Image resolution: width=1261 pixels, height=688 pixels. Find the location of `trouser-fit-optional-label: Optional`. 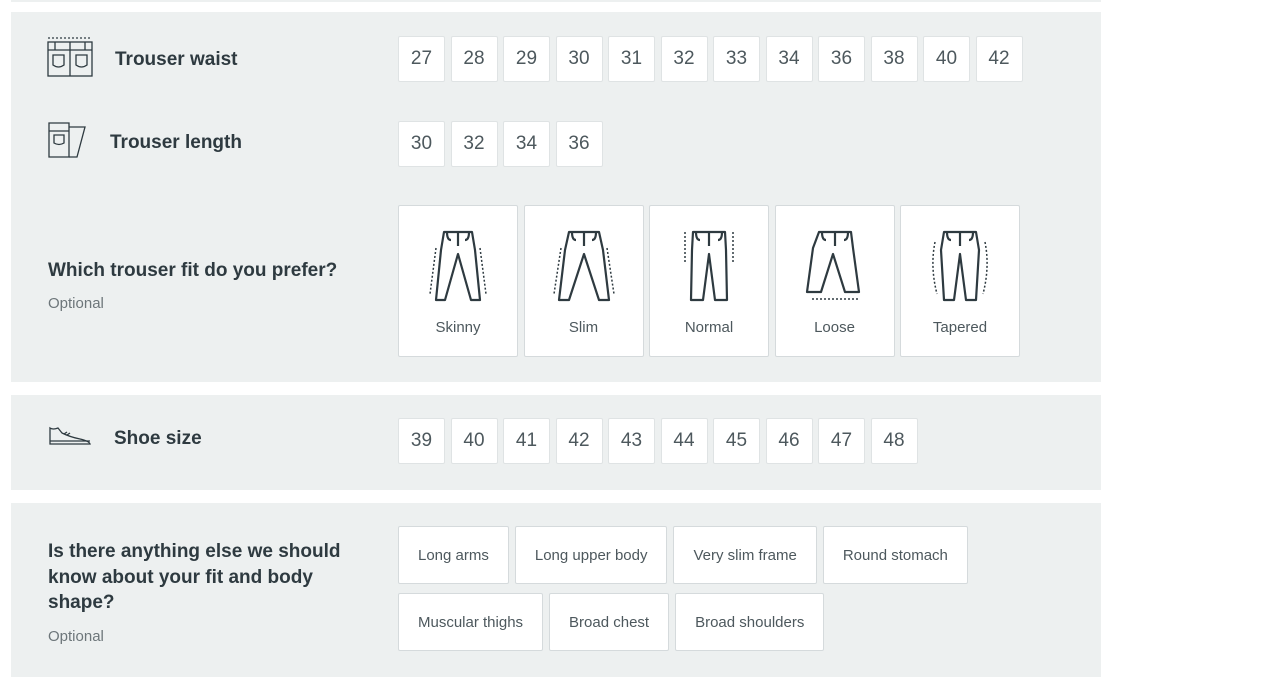

trouser-fit-optional-label: Optional is located at coordinates (76, 303).